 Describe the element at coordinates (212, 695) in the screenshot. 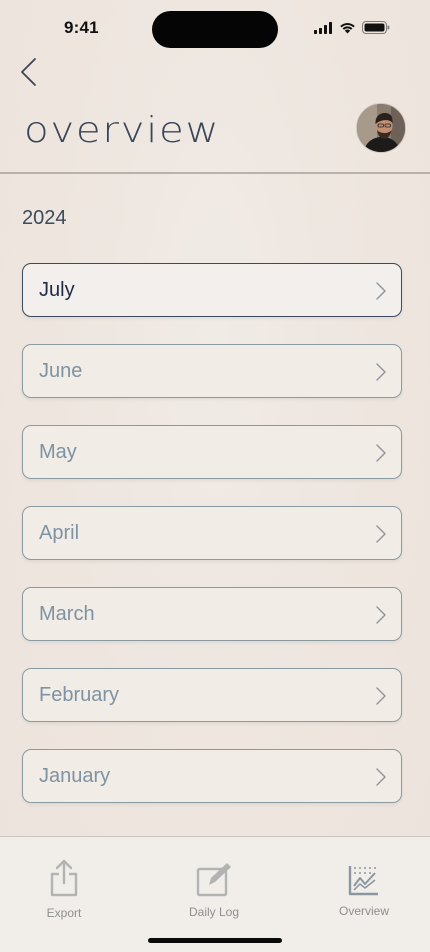

I see `month-item-february: February` at that location.